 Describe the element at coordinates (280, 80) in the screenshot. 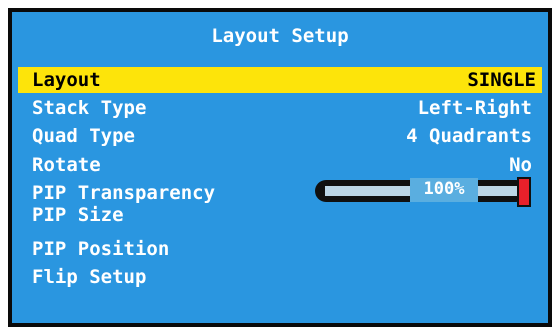

I see `menu-item-layout: Layout SINGLE` at that location.